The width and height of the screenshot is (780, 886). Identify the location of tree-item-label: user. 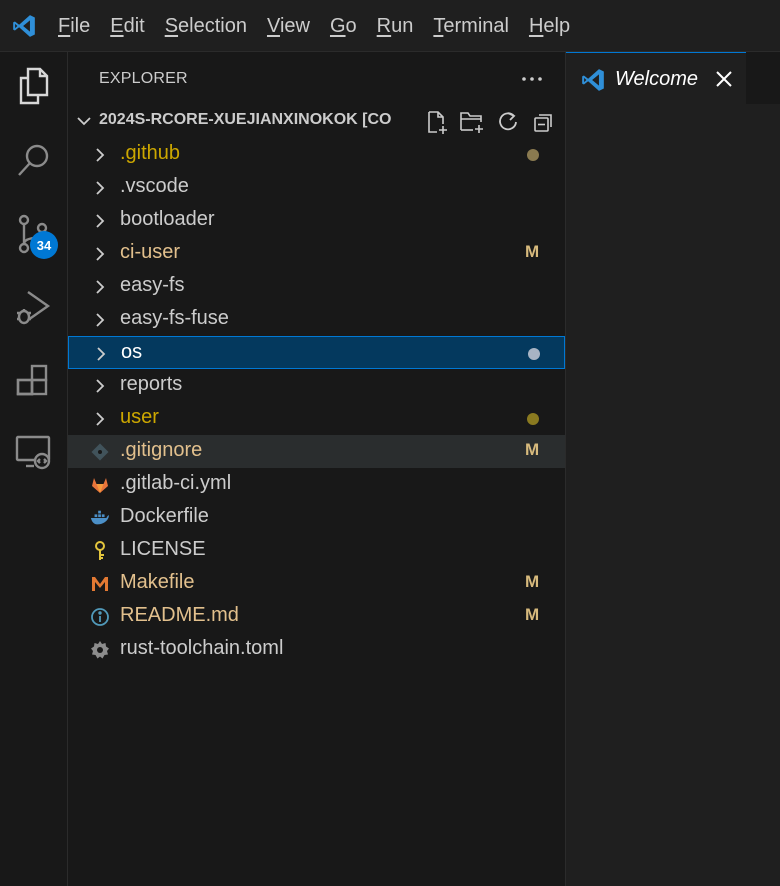
(139, 417).